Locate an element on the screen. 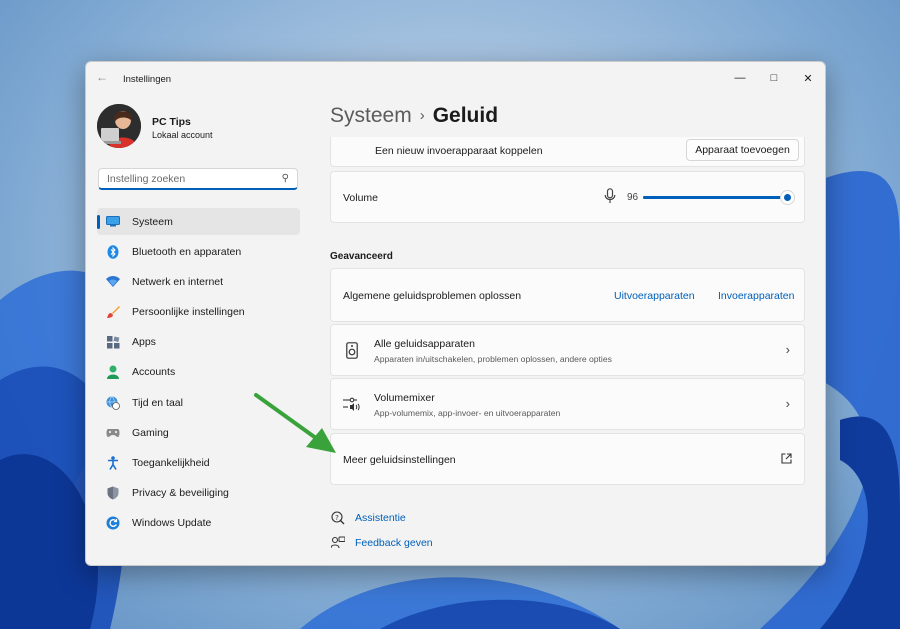 The height and width of the screenshot is (629, 900). title-bar: ← Instellingen — □ ✕ is located at coordinates (455, 77).